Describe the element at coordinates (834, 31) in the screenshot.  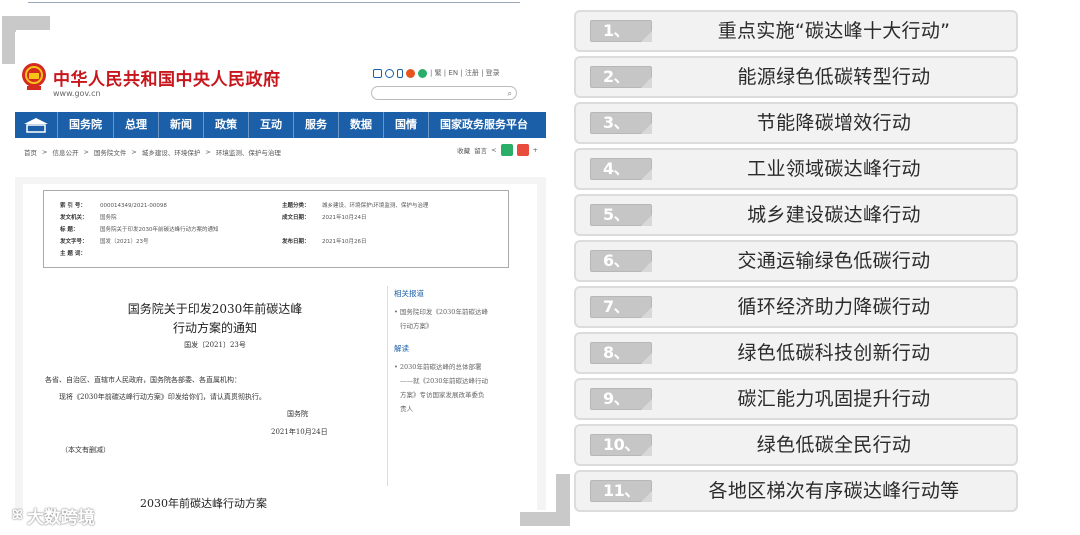
I see `action-label: 重点实施“碳达峰十大行动”` at that location.